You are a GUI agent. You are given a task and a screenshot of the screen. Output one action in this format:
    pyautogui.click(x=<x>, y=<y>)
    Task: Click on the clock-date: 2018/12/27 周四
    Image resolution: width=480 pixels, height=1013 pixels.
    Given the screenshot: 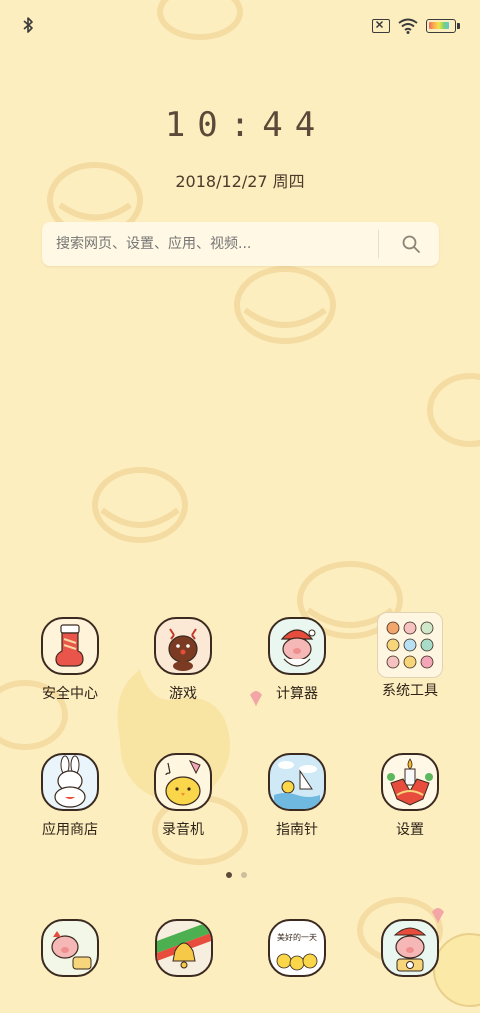 What is the action you would take?
    pyautogui.click(x=240, y=180)
    